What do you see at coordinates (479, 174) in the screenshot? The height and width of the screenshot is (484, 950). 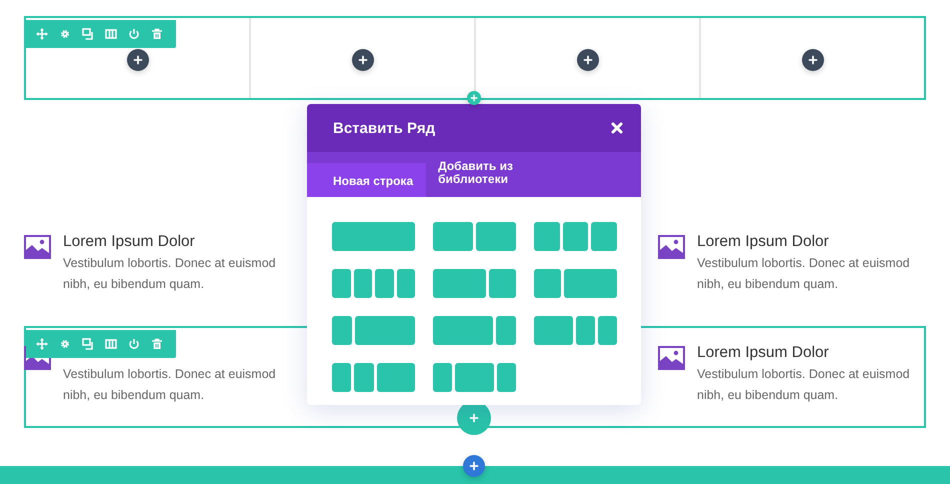 I see `tab: Добавить из библиотеки` at bounding box center [479, 174].